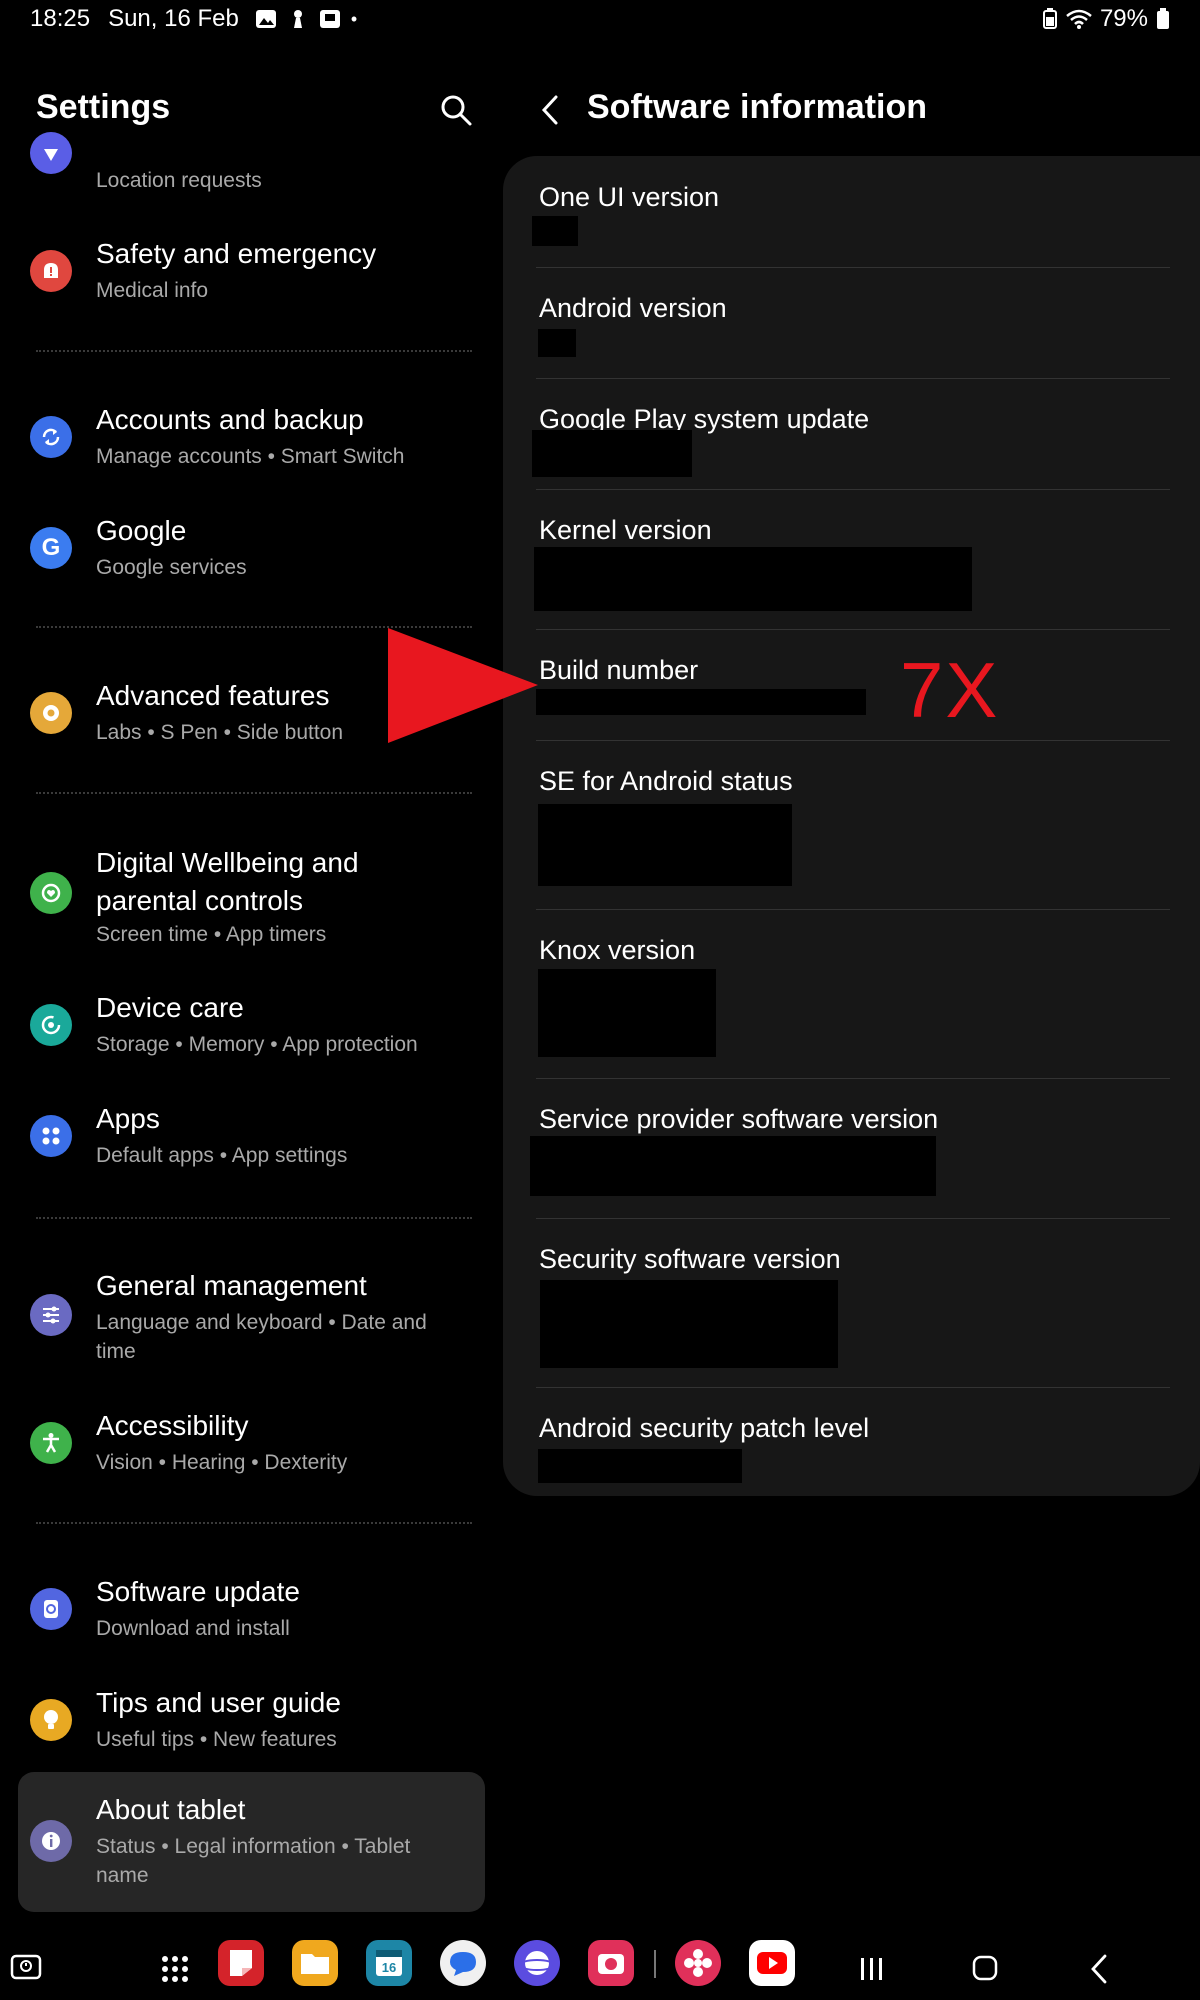 The width and height of the screenshot is (1200, 2000). What do you see at coordinates (250, 456) in the screenshot?
I see `settings-item-subtitle: Manage accounts • Smart Switch` at bounding box center [250, 456].